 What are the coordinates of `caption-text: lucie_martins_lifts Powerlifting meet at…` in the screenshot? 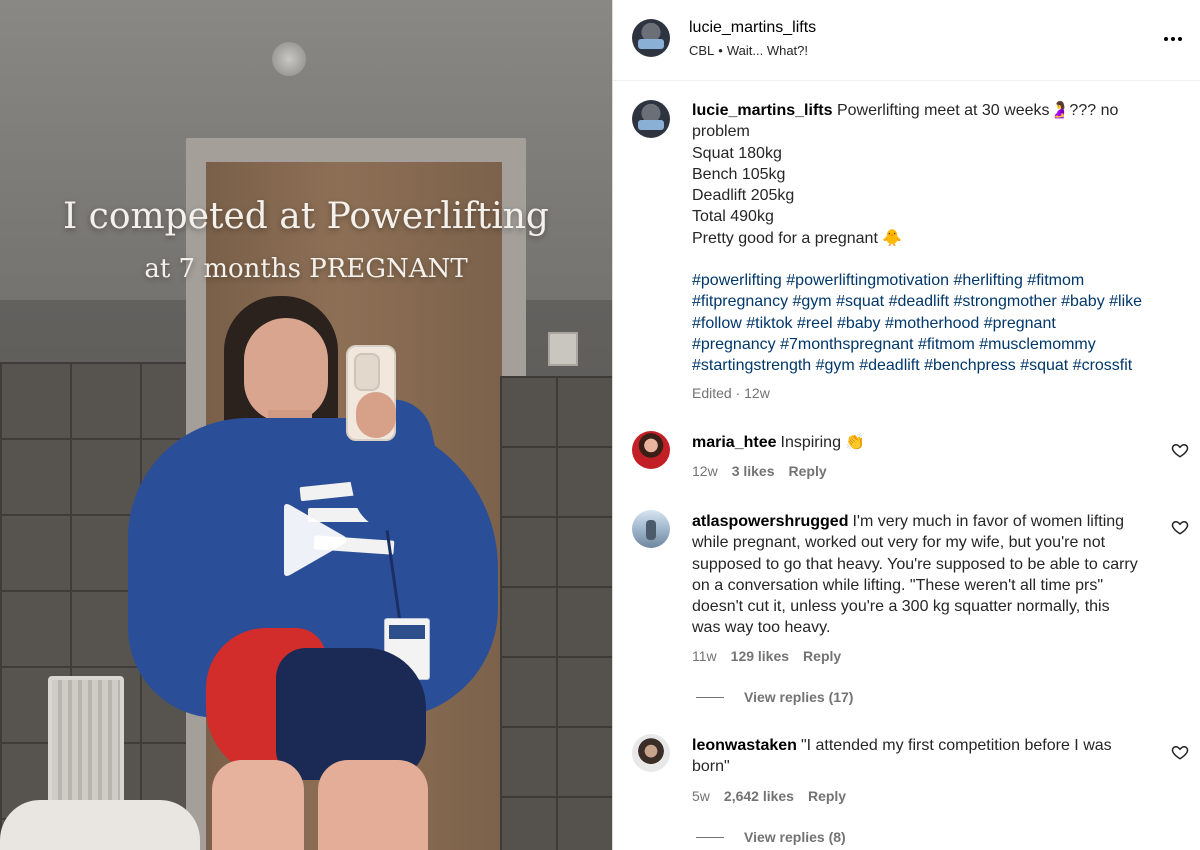 It's located at (937, 174).